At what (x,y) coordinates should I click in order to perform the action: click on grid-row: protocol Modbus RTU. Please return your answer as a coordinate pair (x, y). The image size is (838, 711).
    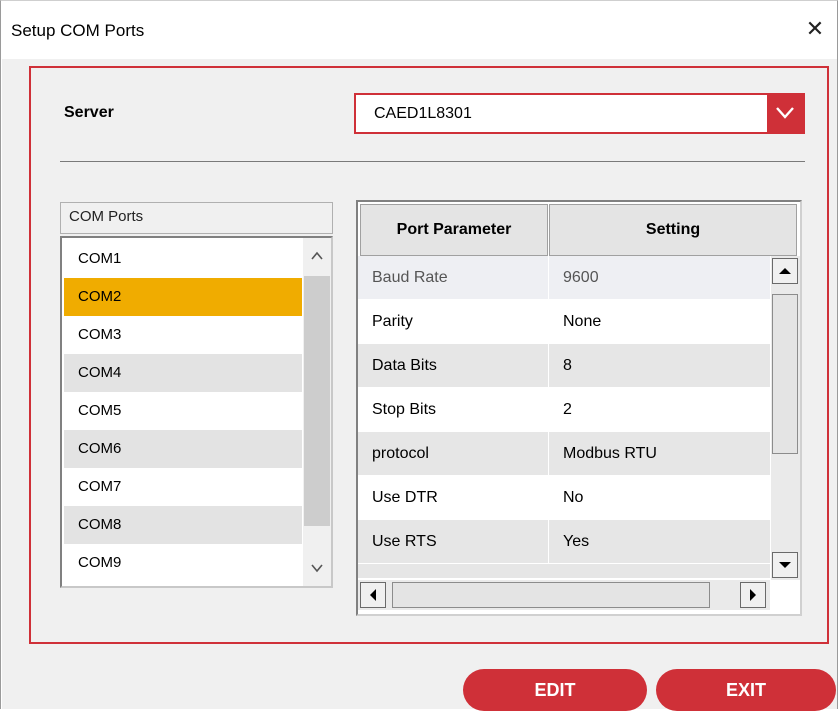
    Looking at the image, I should click on (564, 453).